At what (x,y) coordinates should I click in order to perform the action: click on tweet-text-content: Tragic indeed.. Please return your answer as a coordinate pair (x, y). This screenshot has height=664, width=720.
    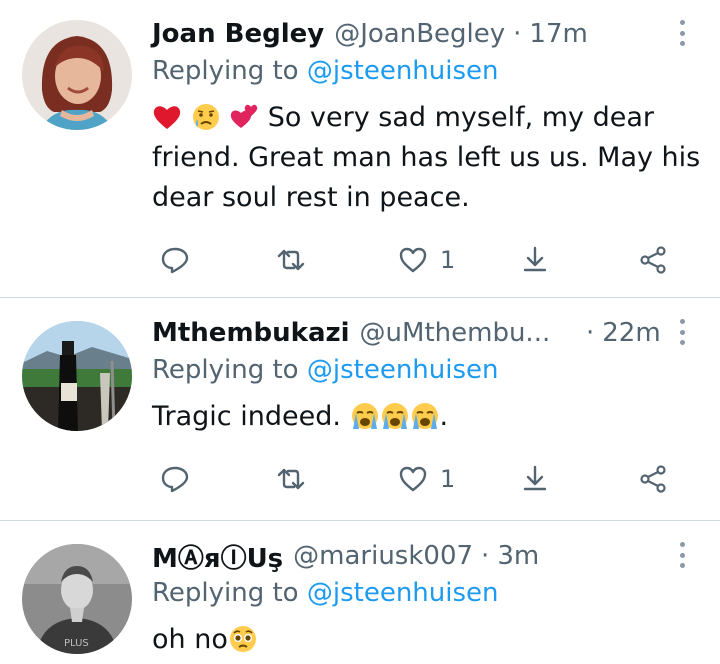
    Looking at the image, I should click on (246, 416).